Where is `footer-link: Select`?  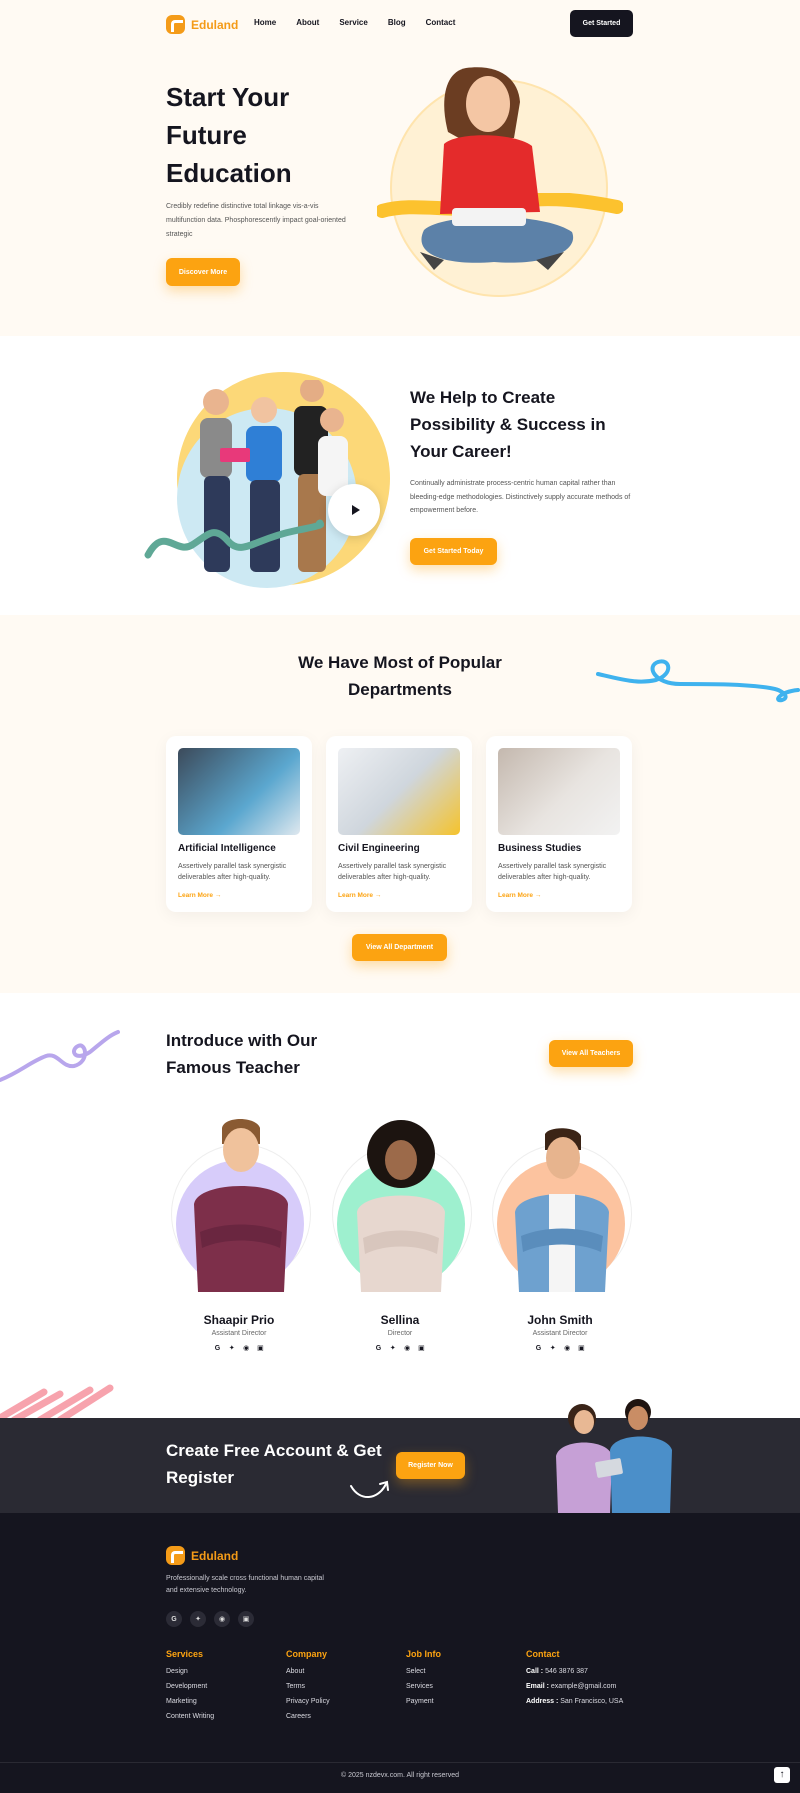 footer-link: Select is located at coordinates (423, 1671).